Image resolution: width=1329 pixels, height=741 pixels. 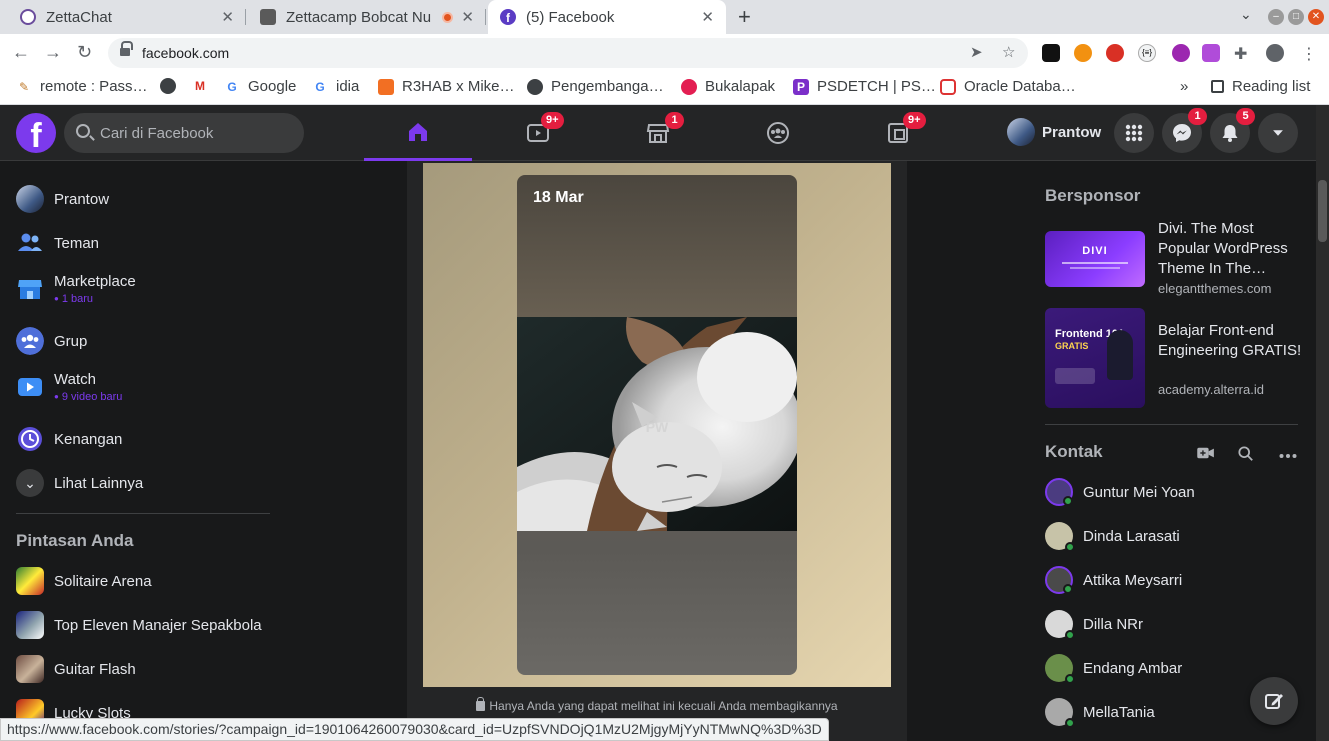 I want to click on reading-list-button: Reading list, so click(x=1260, y=86).